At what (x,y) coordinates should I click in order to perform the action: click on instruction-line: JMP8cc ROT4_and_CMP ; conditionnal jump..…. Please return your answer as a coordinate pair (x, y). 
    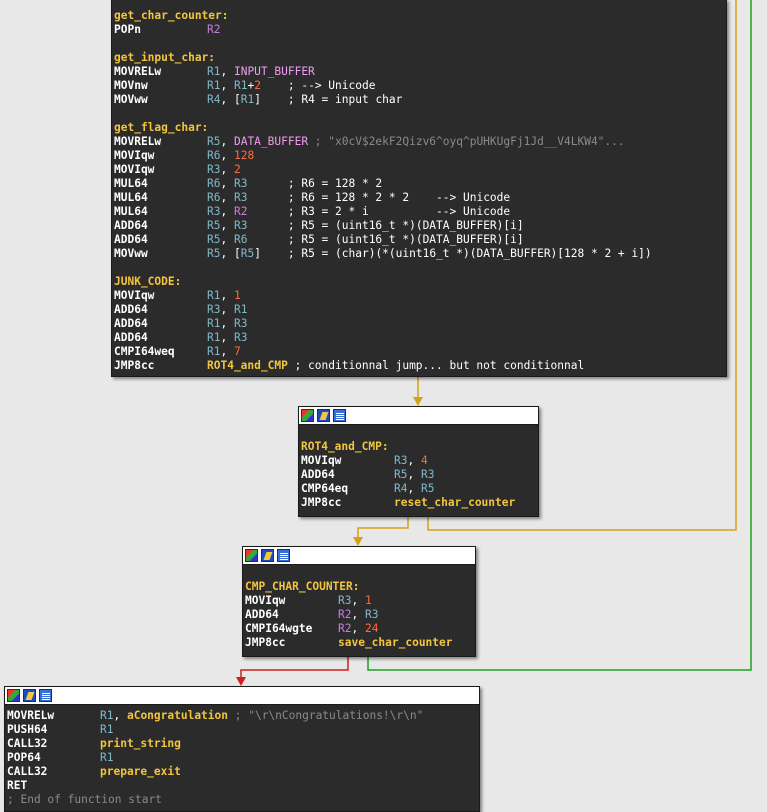
    Looking at the image, I should click on (419, 366).